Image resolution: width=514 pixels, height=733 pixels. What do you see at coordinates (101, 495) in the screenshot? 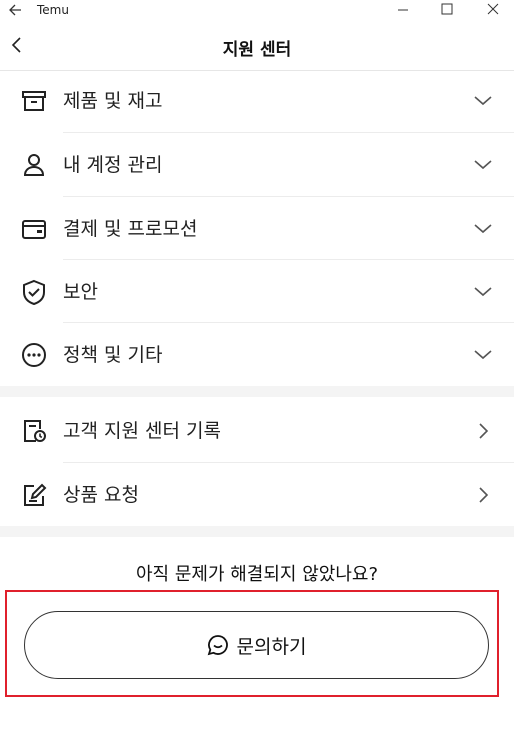
I see `menu-item-label: 상품 요청` at bounding box center [101, 495].